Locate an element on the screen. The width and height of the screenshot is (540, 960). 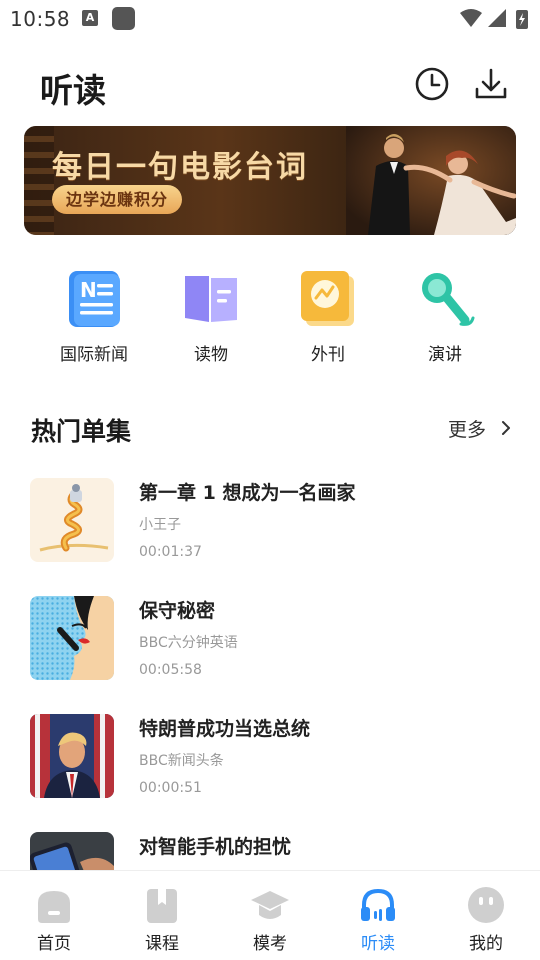
nav-label: 首页 is located at coordinates (54, 944).